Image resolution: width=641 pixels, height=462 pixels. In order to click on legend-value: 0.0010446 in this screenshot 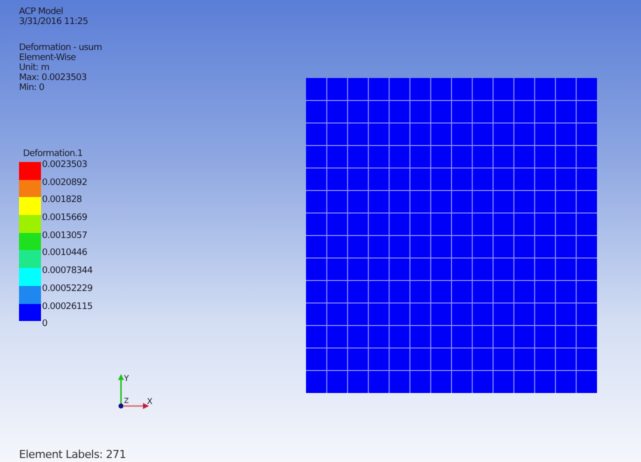, I will do `click(65, 254)`.